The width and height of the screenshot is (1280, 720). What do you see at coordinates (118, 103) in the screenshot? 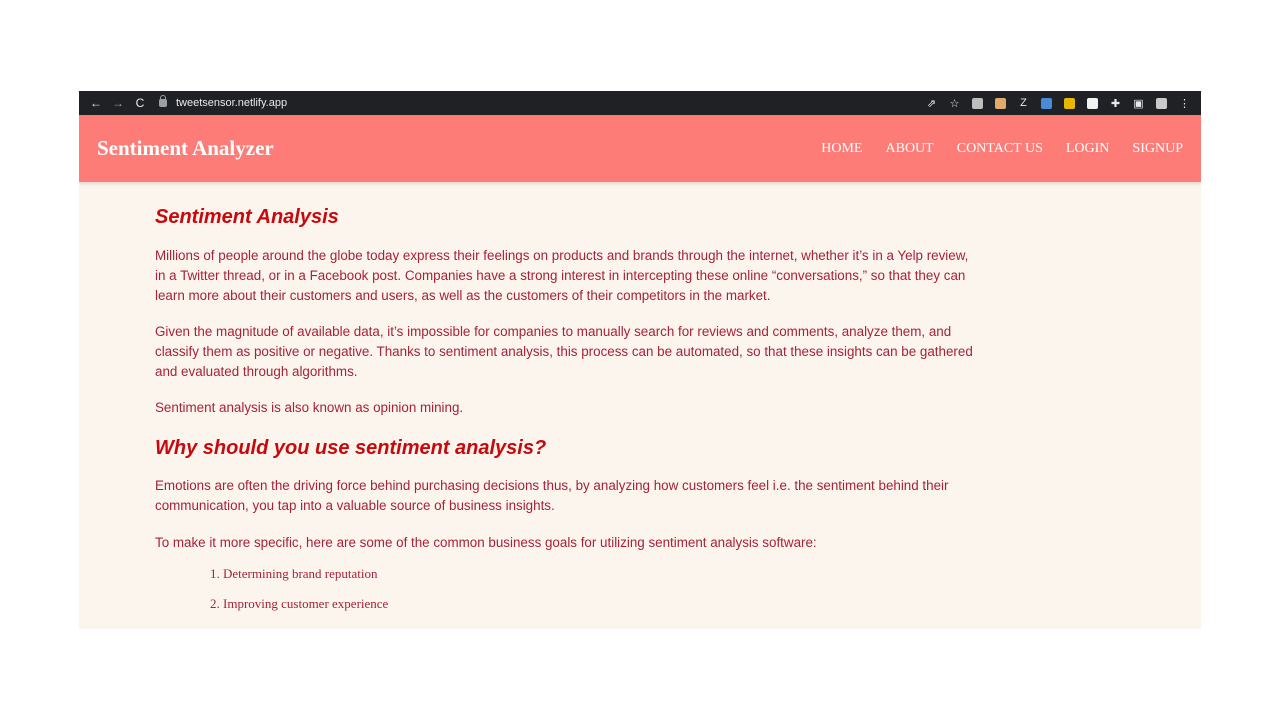
I see `forward-arrow-icon: →` at bounding box center [118, 103].